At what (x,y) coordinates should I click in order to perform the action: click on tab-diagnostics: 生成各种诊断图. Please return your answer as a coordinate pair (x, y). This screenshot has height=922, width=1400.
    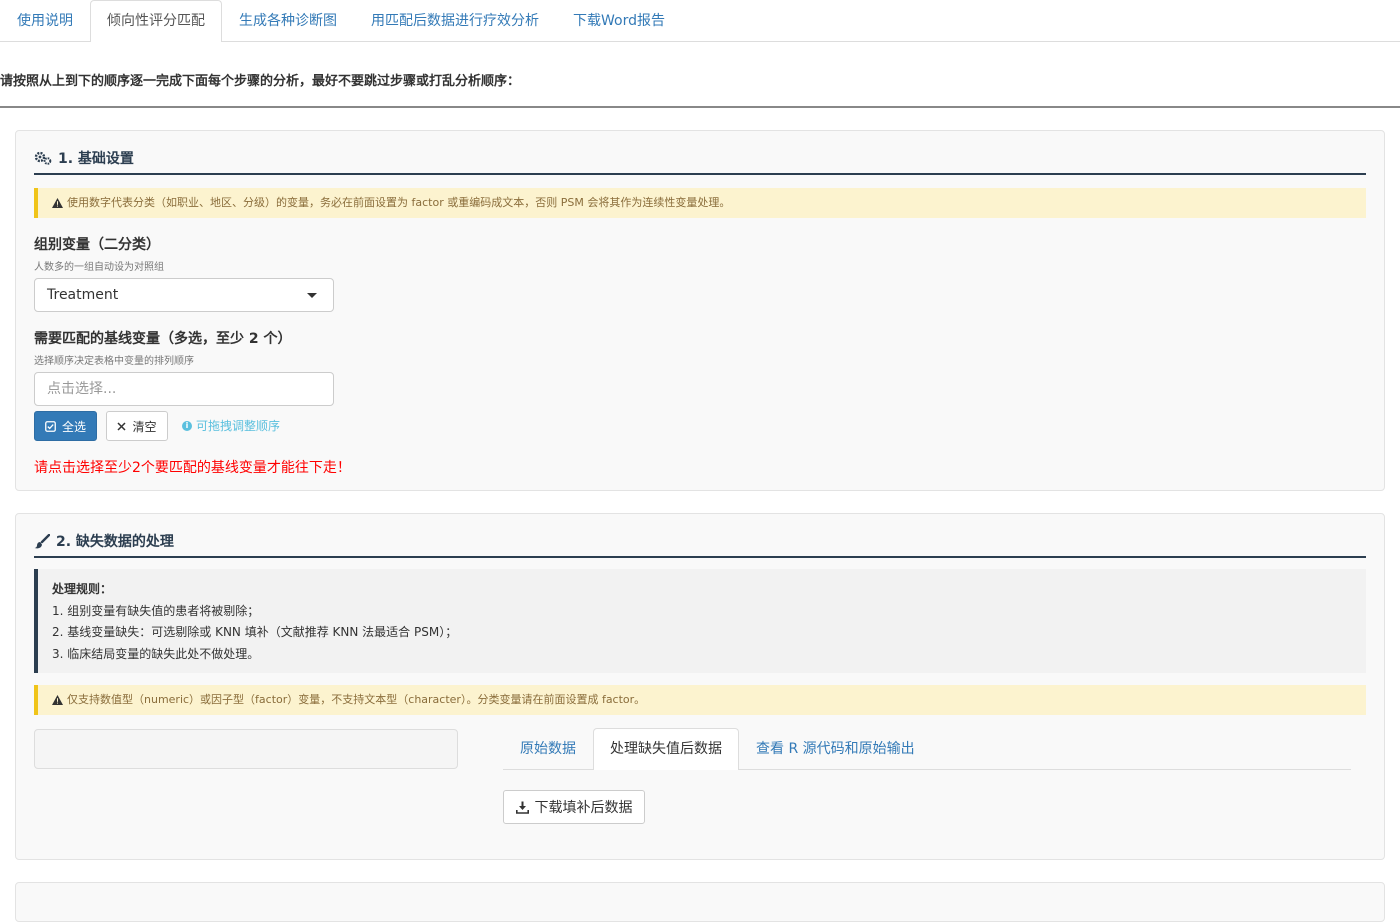
    Looking at the image, I should click on (288, 20).